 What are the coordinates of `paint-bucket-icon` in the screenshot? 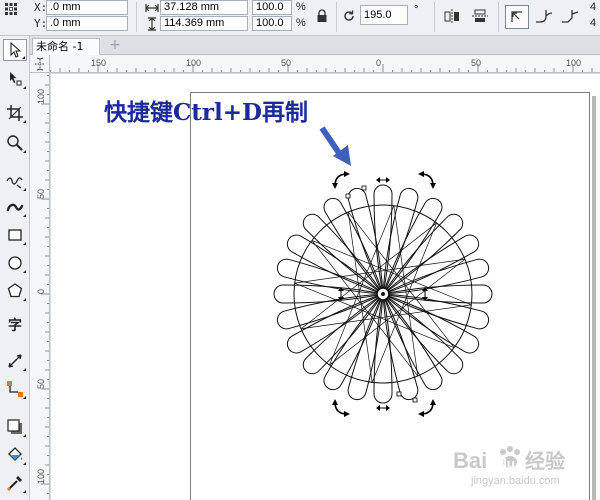 It's located at (15, 454).